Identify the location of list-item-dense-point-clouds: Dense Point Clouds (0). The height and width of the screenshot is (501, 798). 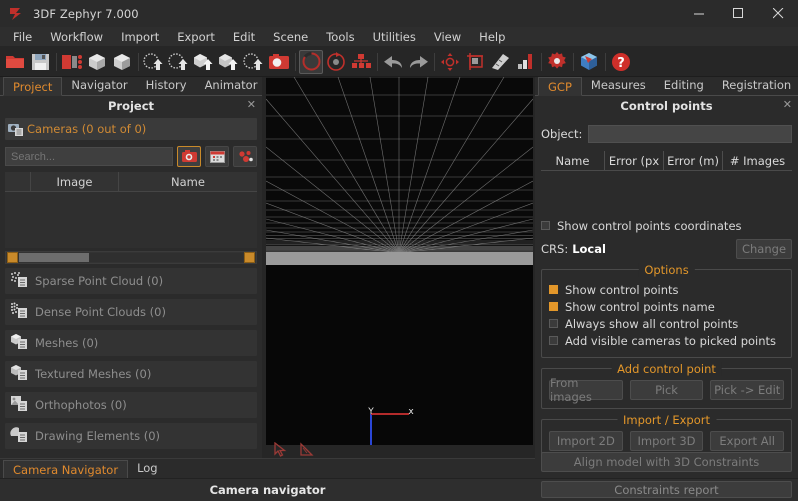
(131, 312).